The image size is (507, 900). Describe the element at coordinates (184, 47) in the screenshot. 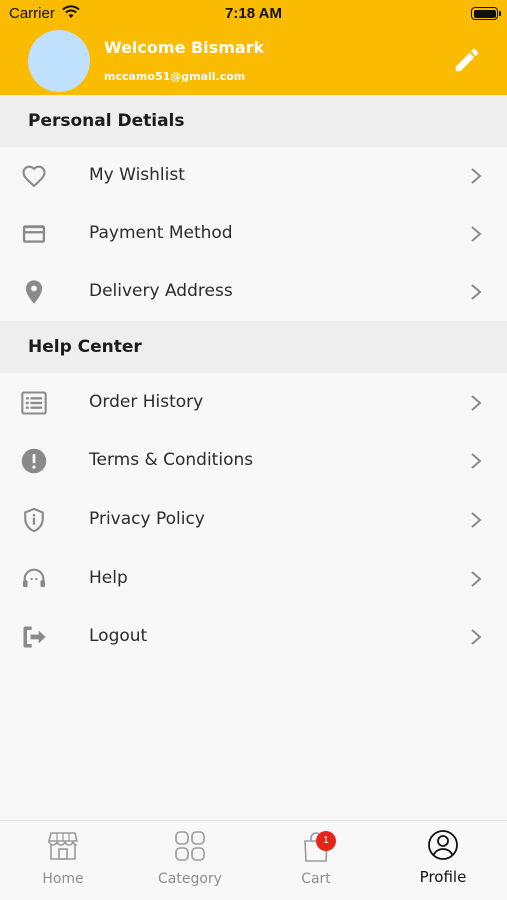

I see `welcome-text: Welcome Bismark` at that location.